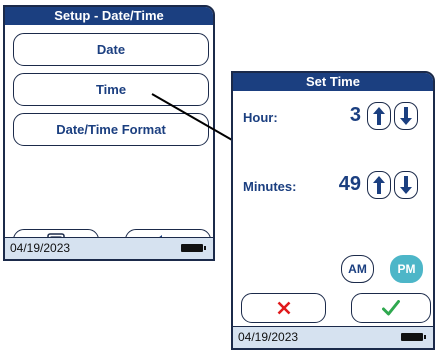 The width and height of the screenshot is (438, 352). I want to click on check-icon, so click(391, 308).